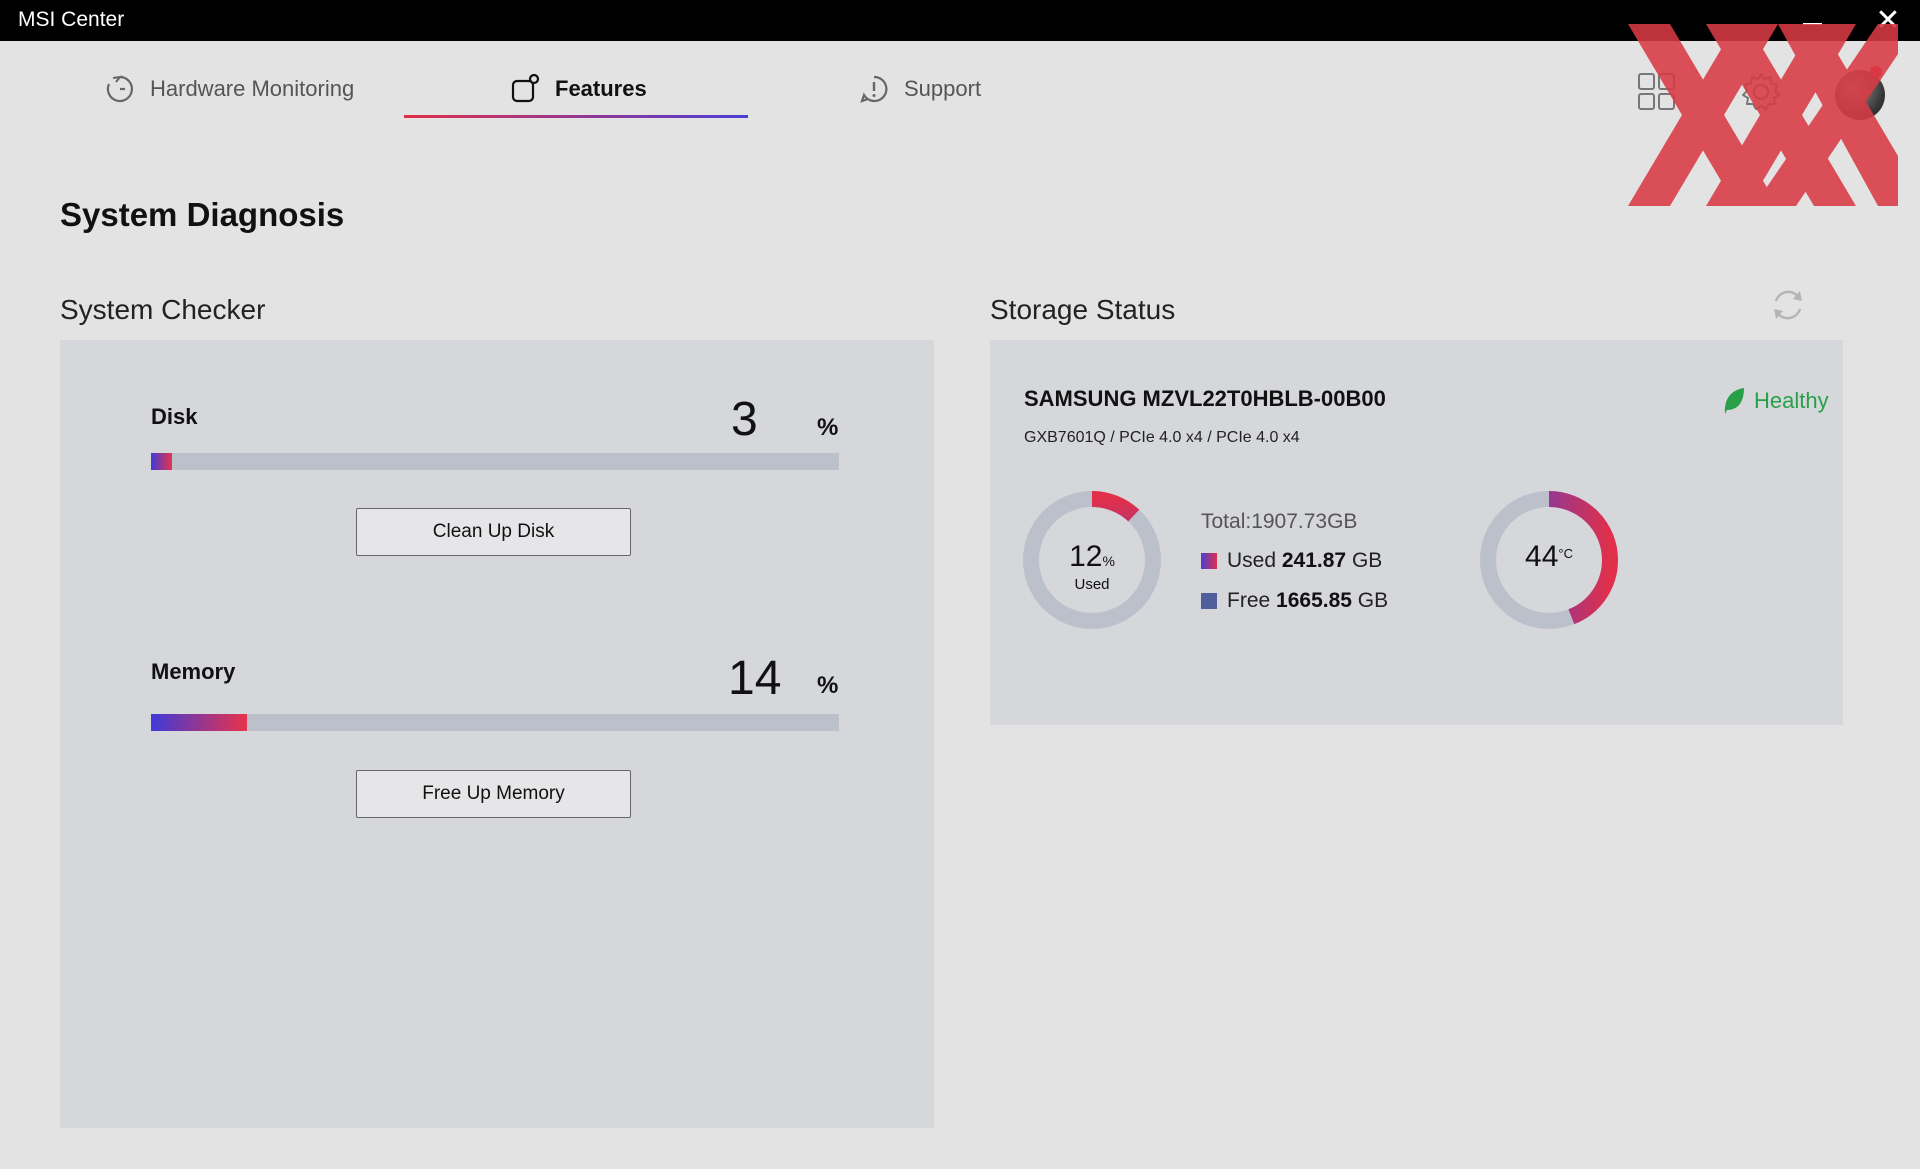  Describe the element at coordinates (1734, 401) in the screenshot. I see `leaf-icon` at that location.